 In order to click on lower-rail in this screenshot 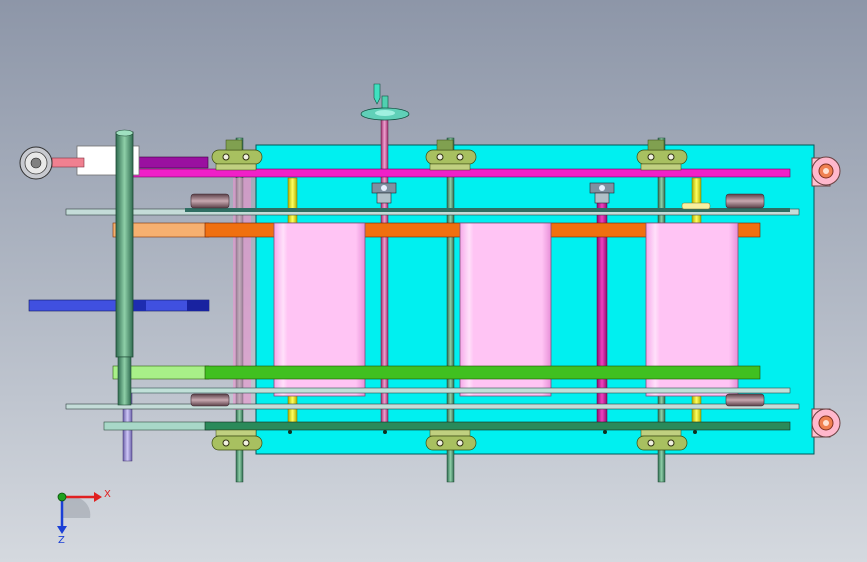, I will do `click(460, 390)`.